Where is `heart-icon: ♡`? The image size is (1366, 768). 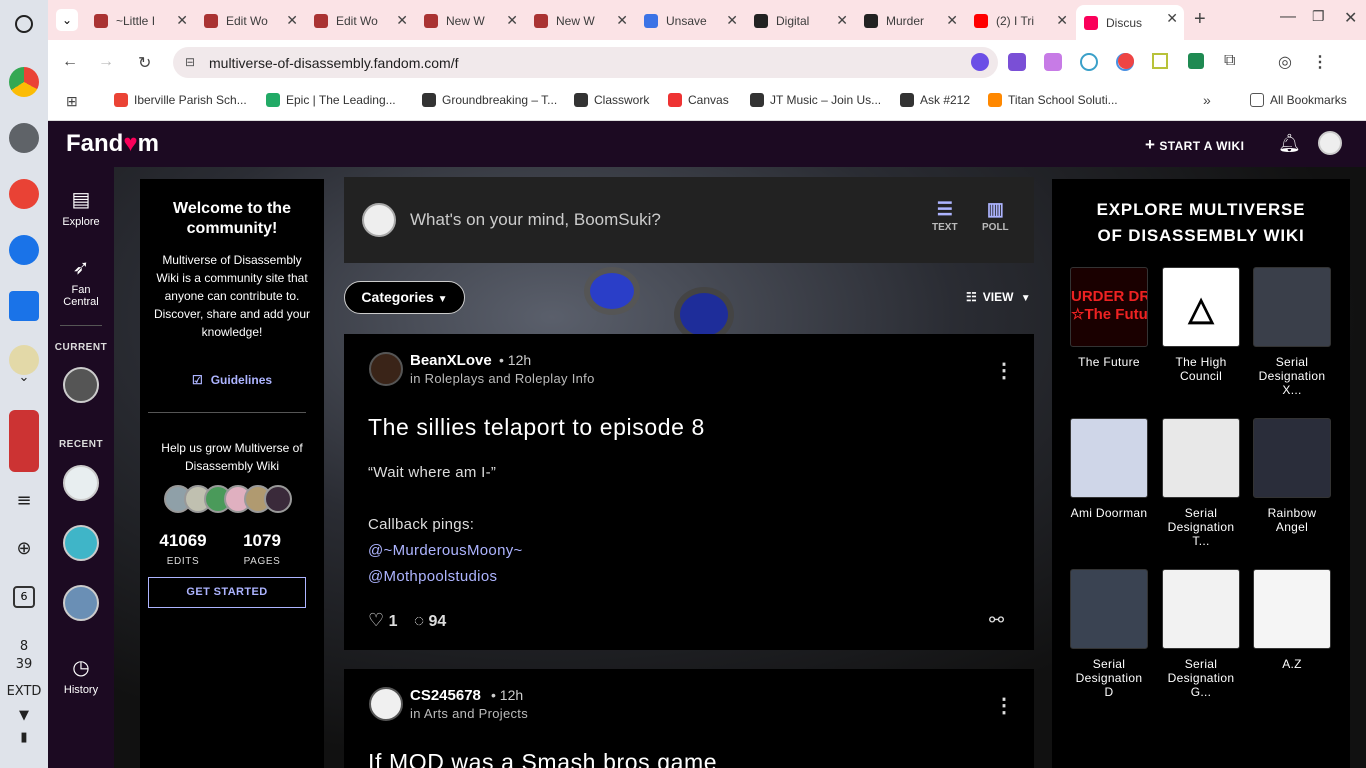
heart-icon: ♡ is located at coordinates (376, 620).